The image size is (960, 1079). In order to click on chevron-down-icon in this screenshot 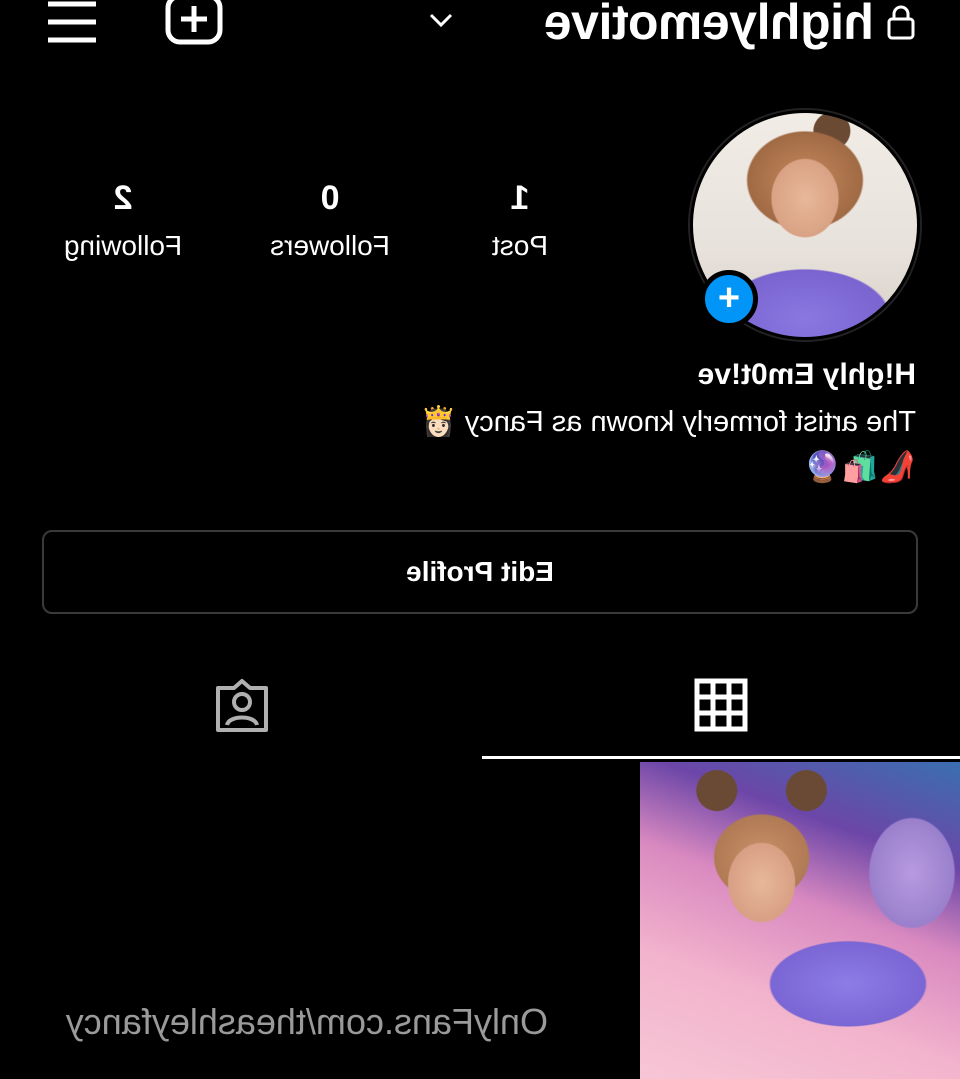, I will do `click(441, 20)`.